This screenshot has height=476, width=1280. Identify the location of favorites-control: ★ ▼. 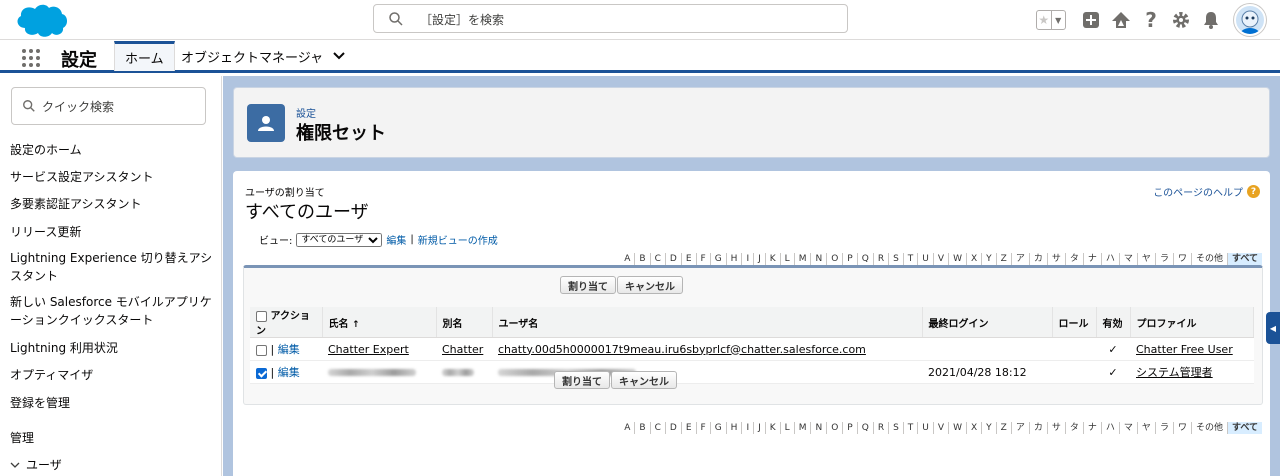
(1051, 20).